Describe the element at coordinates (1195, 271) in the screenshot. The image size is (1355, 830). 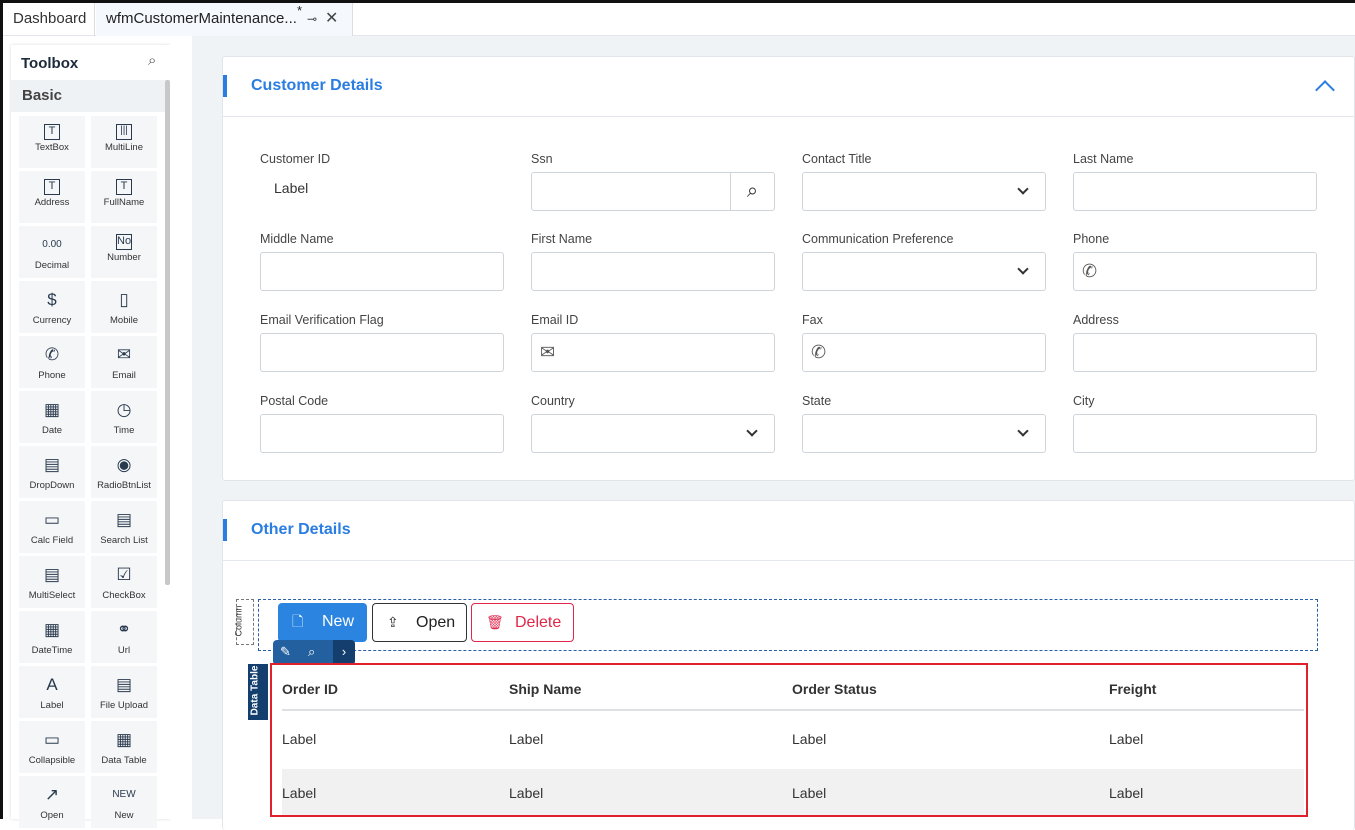
I see `phone-input: ✆` at that location.